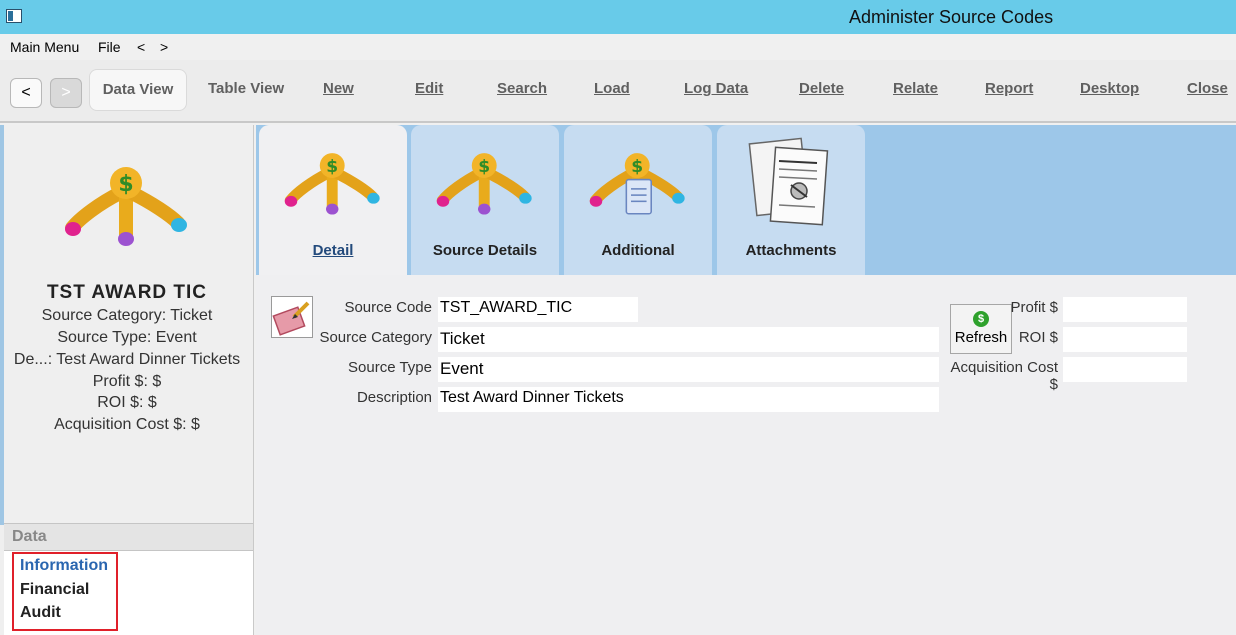 This screenshot has height=635, width=1236. I want to click on forward-button: >, so click(66, 93).